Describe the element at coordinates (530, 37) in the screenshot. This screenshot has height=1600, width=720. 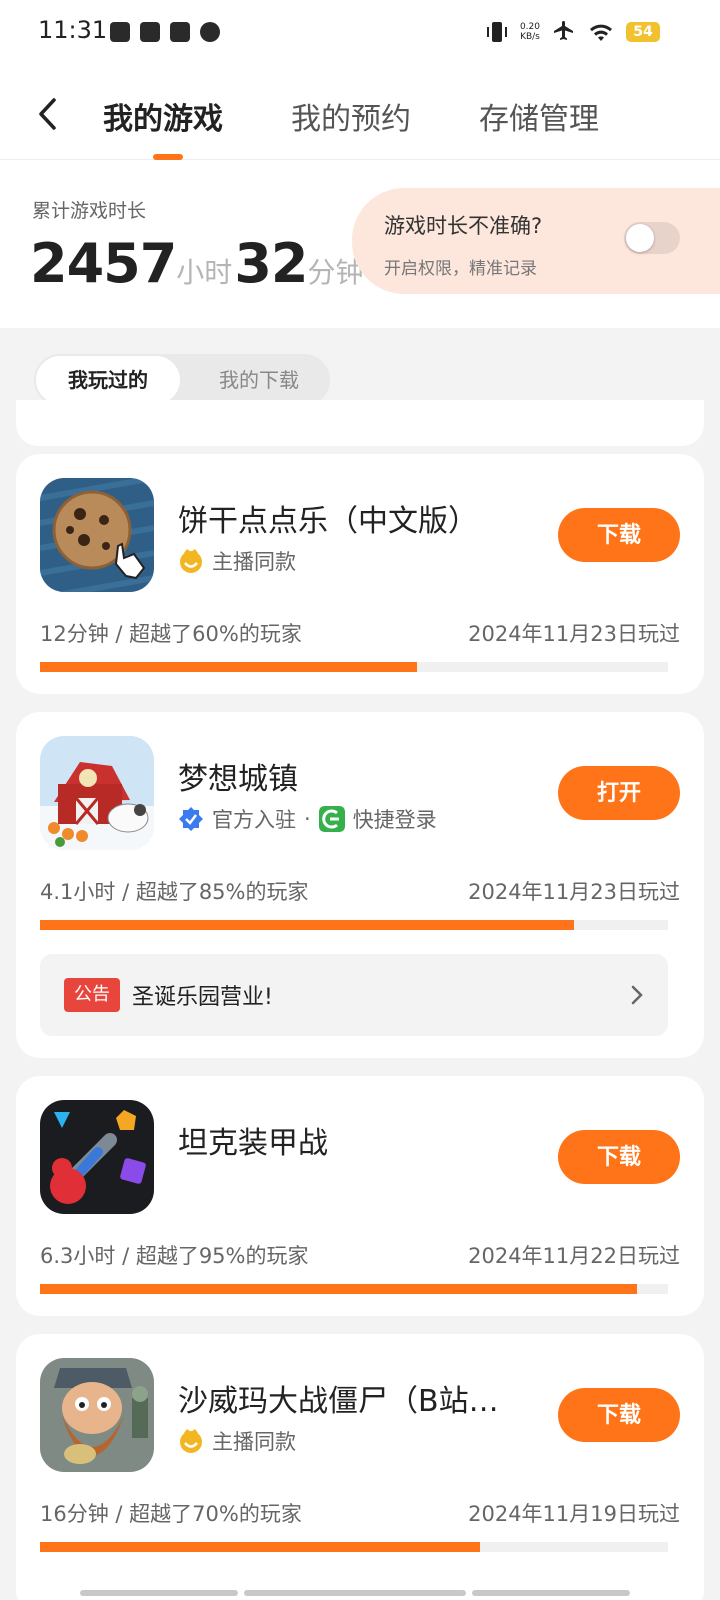
I see `net-speed-unit: KB/s` at that location.